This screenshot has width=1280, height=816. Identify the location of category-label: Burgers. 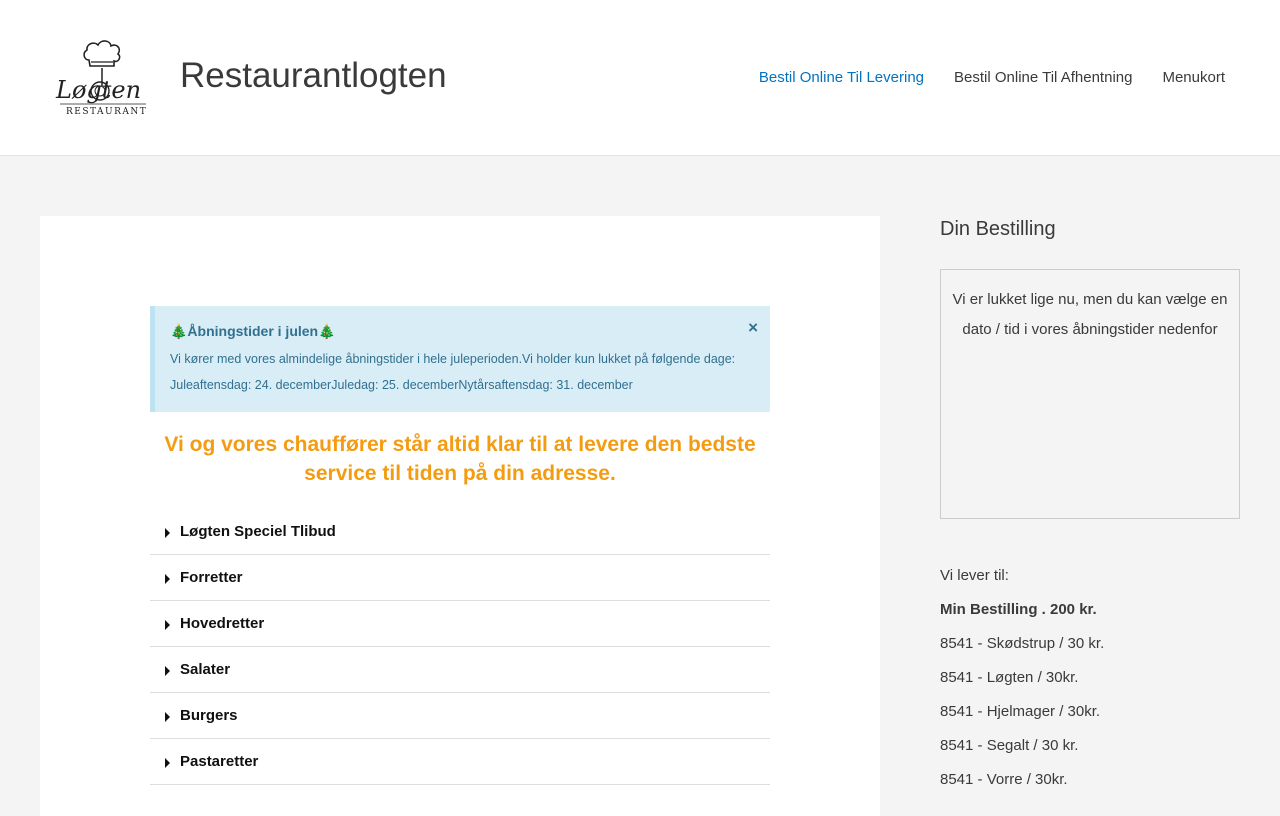
(209, 715).